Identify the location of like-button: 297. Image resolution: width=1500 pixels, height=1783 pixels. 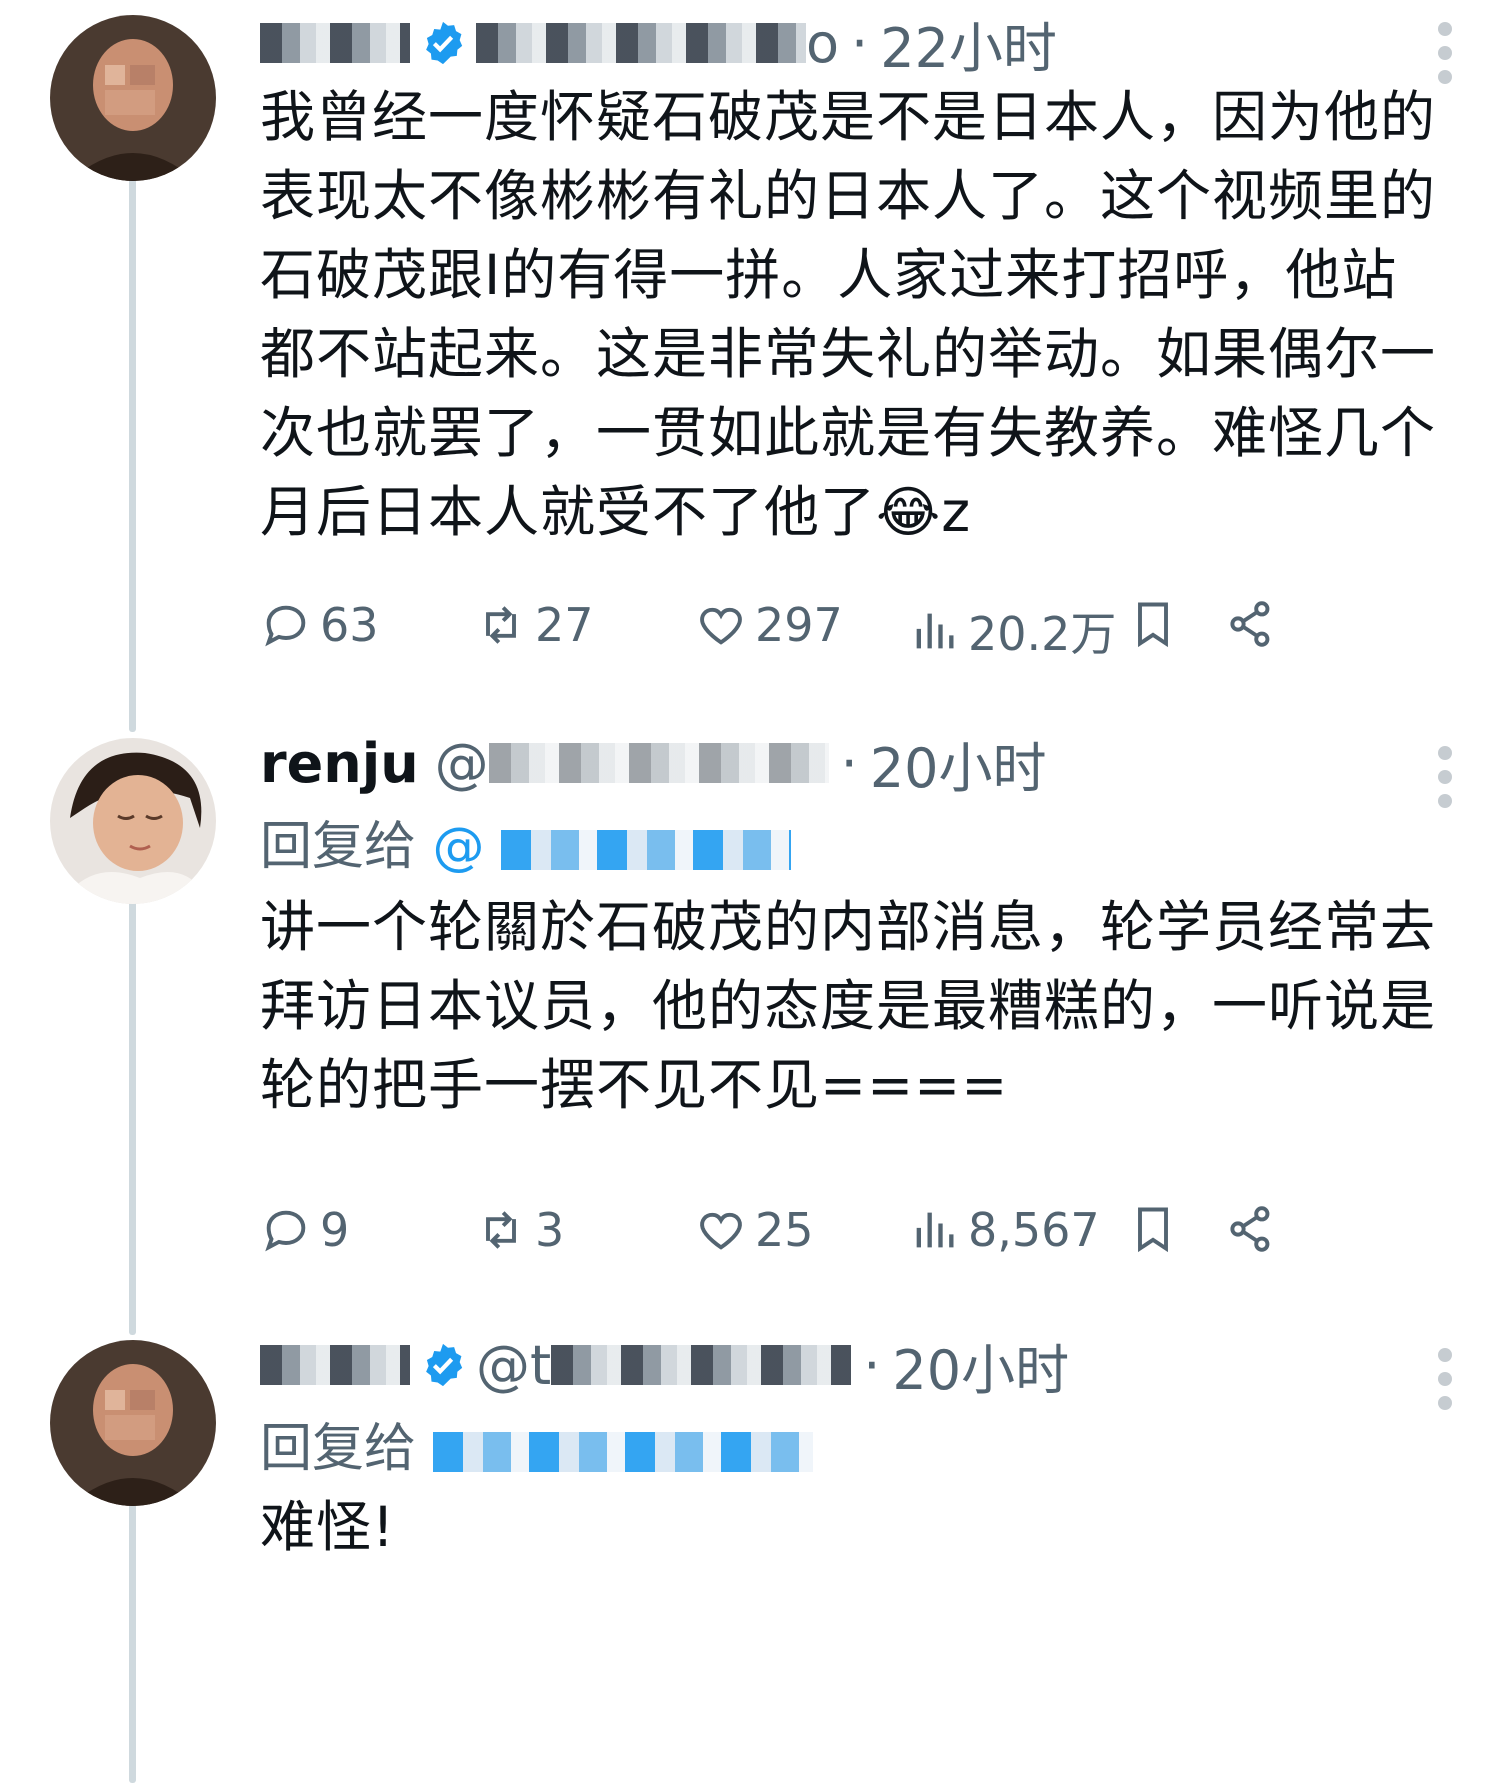
(769, 625).